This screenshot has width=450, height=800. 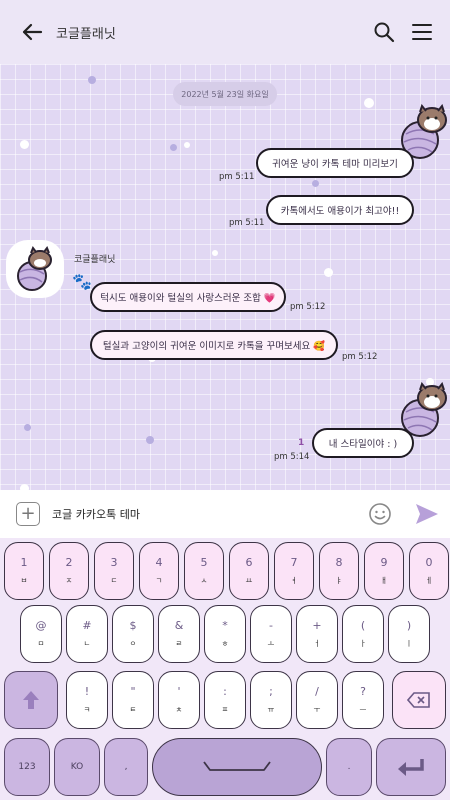 What do you see at coordinates (317, 691) in the screenshot?
I see `key-symbol: /` at bounding box center [317, 691].